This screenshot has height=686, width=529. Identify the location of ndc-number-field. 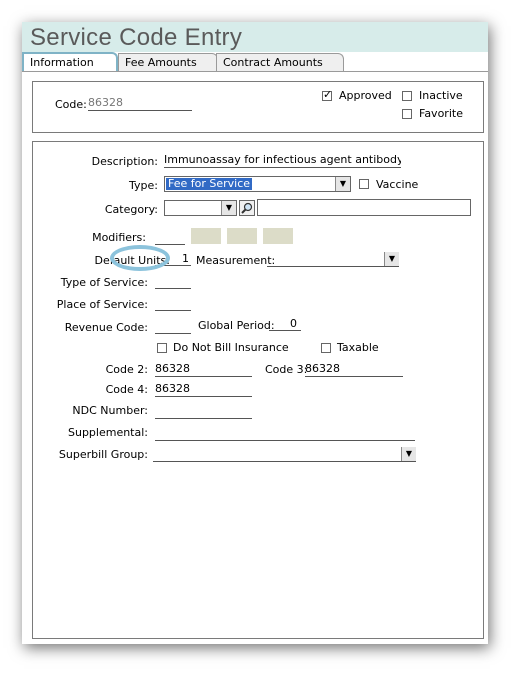
(203, 411).